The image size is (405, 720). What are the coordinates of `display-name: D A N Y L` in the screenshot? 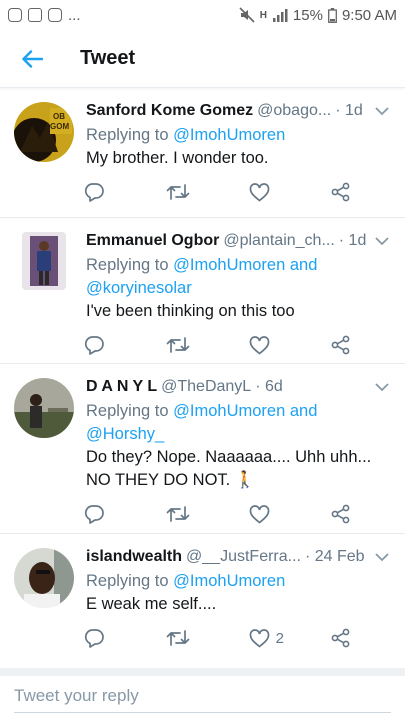 It's located at (121, 387).